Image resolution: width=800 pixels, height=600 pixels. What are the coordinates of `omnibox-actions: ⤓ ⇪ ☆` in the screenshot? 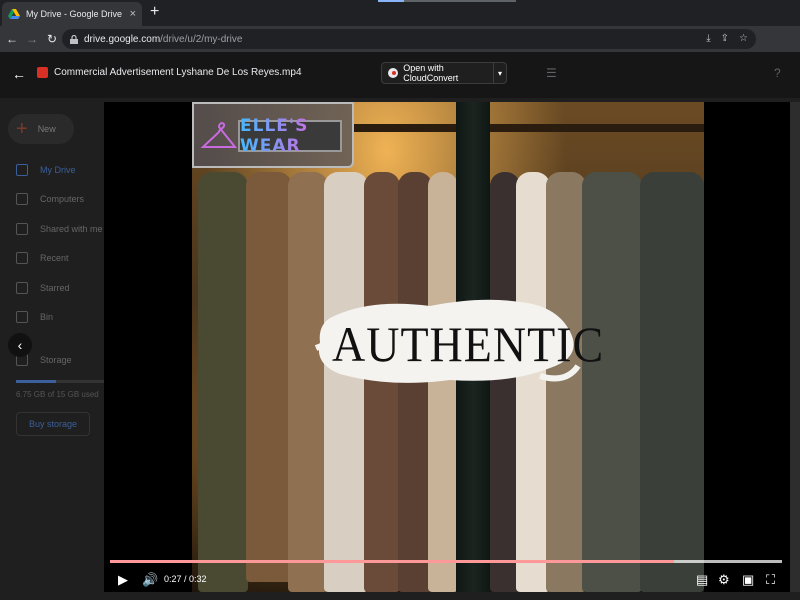 It's located at (727, 38).